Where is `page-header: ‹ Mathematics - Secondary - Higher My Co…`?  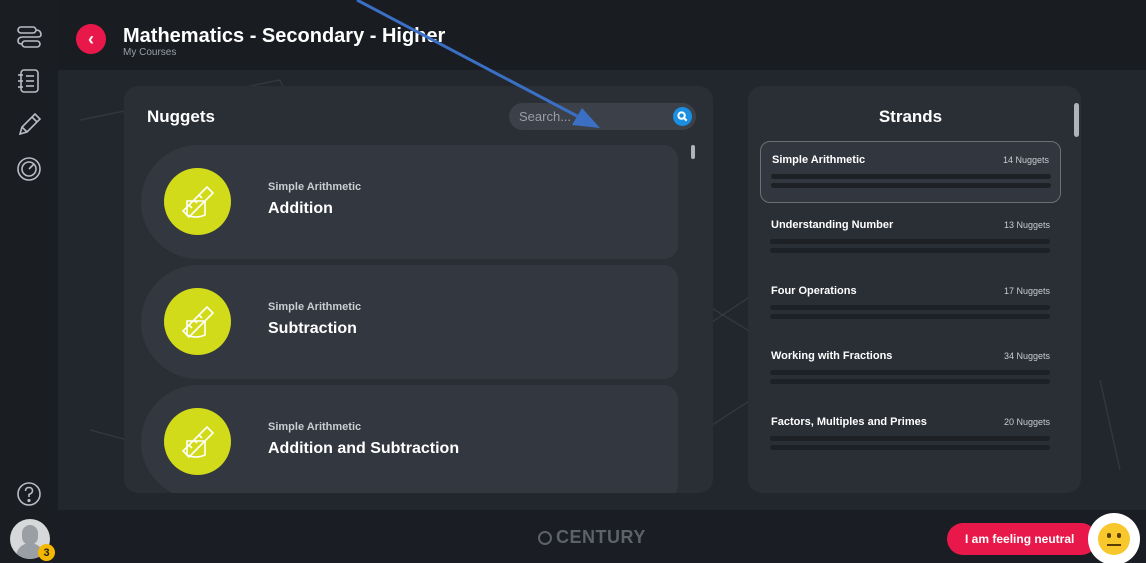
page-header: ‹ Mathematics - Secondary - Higher My Co… is located at coordinates (602, 35).